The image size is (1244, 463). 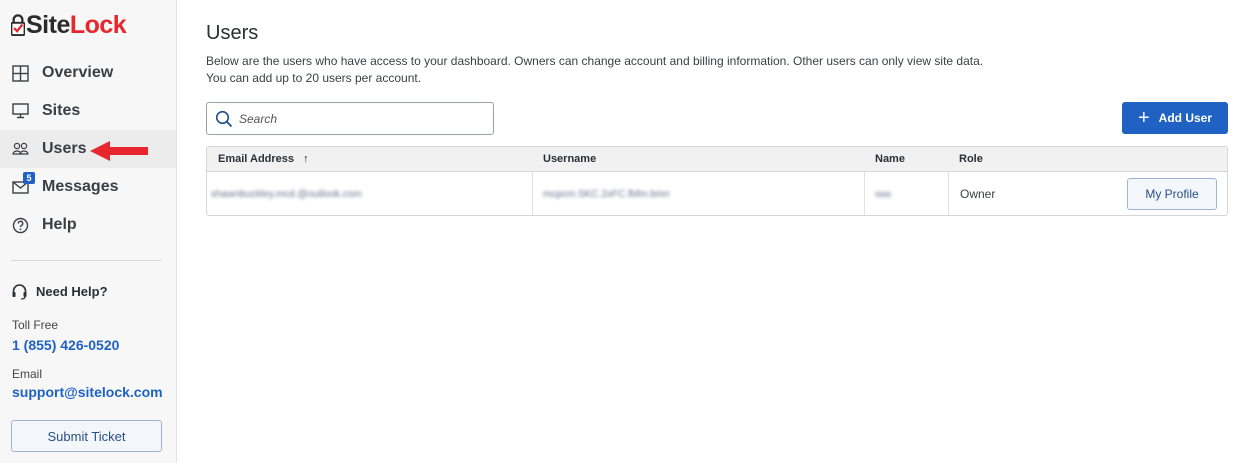 I want to click on cell-username: mcpcm.SKC.2xFC.fbfm.bmn, so click(x=606, y=194).